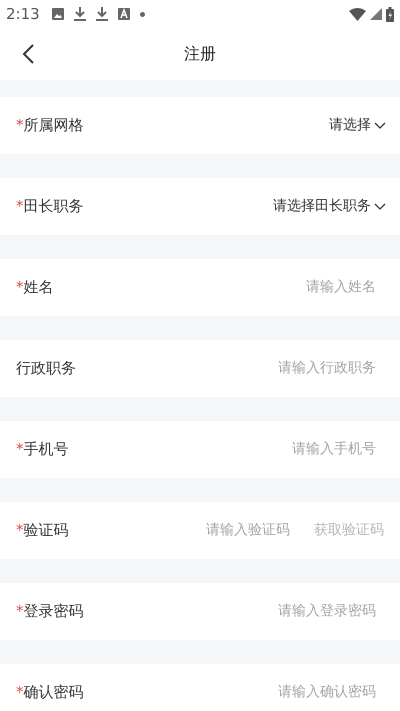  I want to click on field-label: 验证码, so click(46, 531).